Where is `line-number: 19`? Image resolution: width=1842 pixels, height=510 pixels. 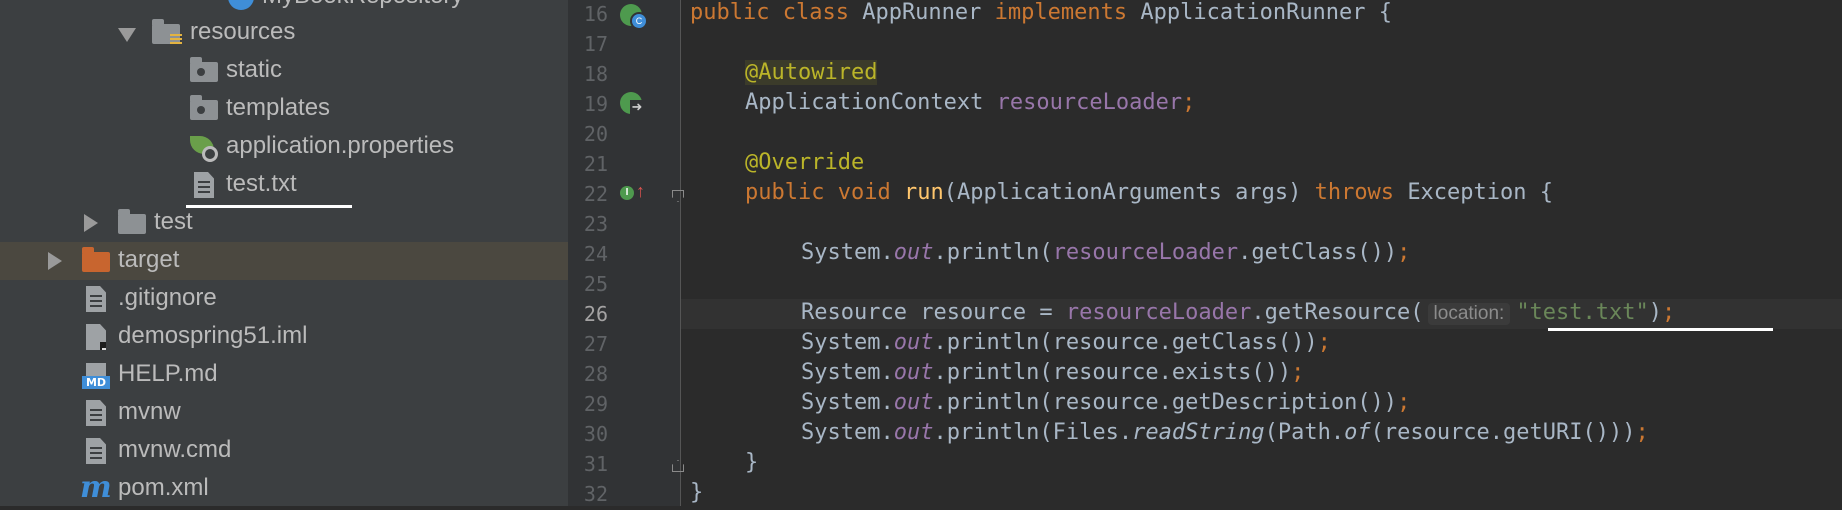 line-number: 19 is located at coordinates (595, 104).